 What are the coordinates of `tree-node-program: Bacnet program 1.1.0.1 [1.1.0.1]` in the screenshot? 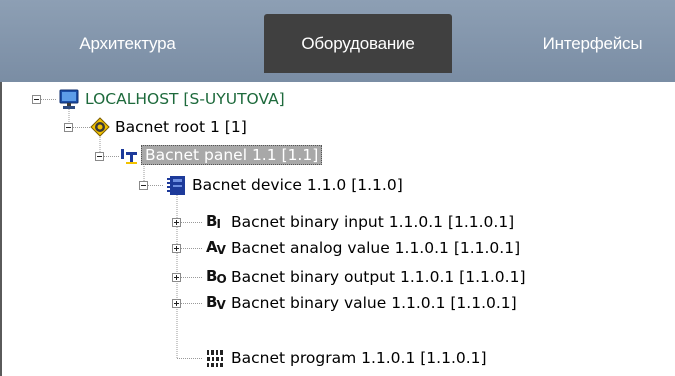 It's located at (359, 358).